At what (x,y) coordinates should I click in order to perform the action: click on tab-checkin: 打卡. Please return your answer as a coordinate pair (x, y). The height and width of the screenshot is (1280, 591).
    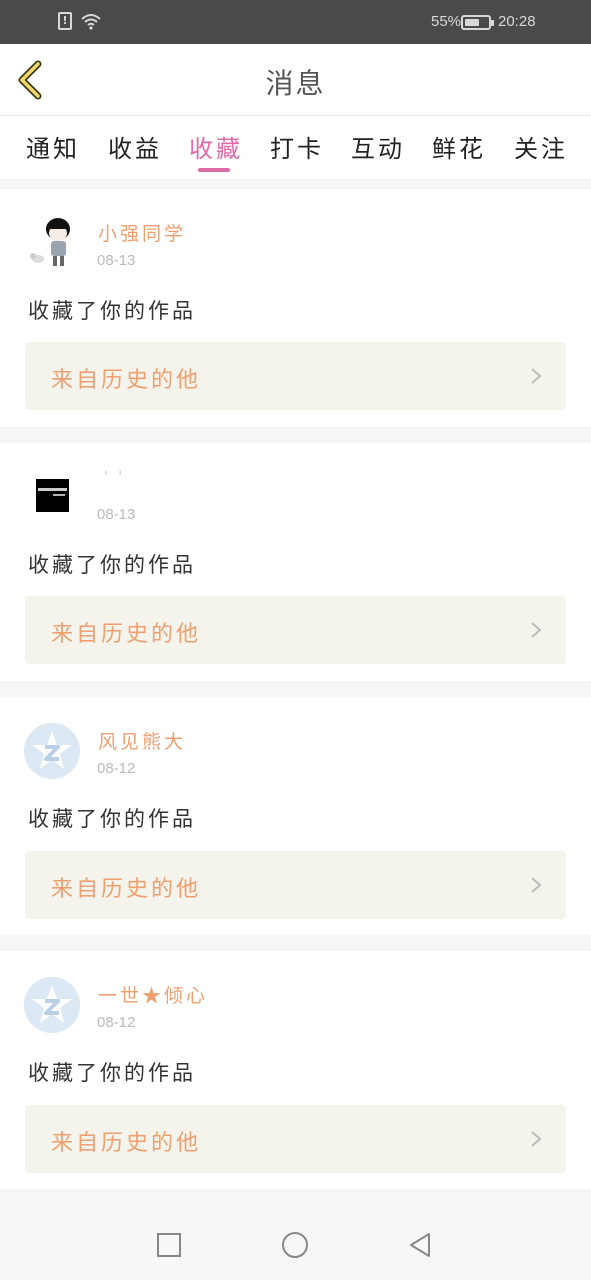
    Looking at the image, I should click on (297, 146).